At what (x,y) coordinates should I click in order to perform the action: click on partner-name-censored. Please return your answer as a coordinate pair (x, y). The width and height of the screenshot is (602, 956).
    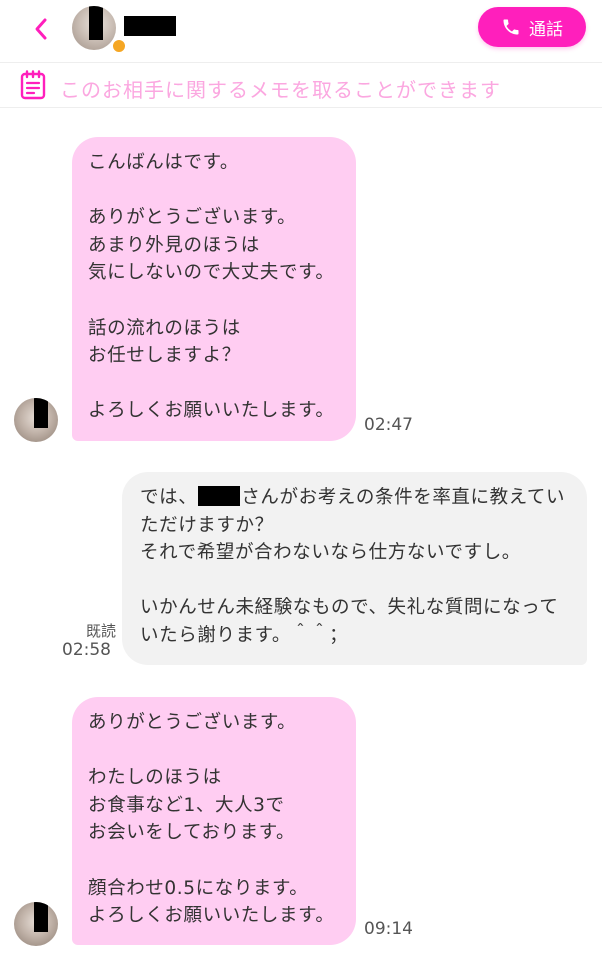
    Looking at the image, I should click on (150, 26).